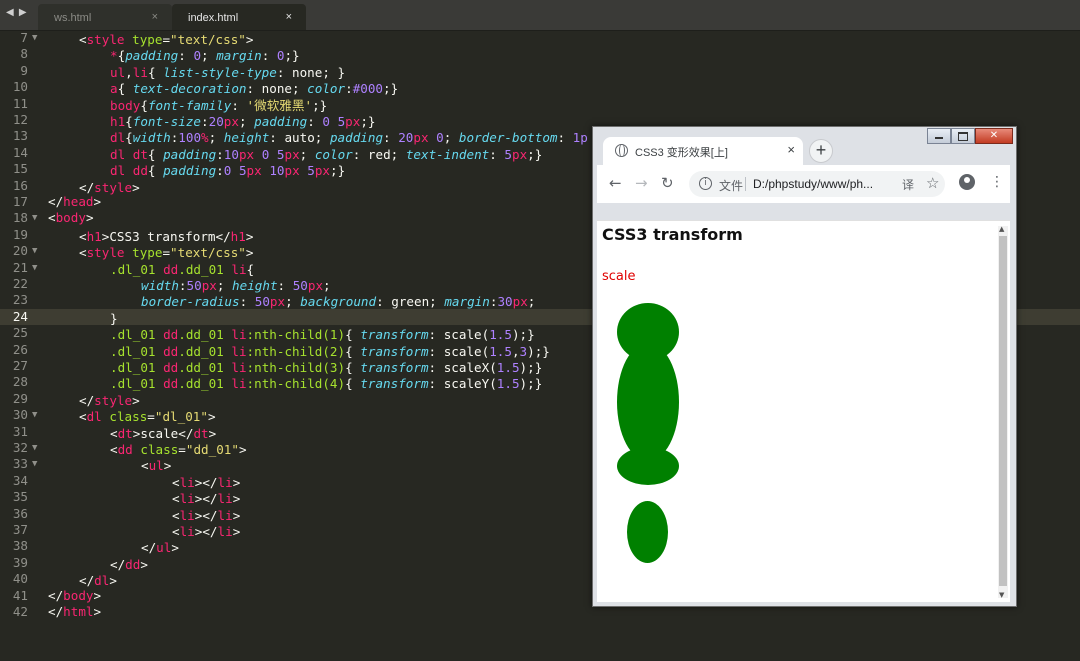 The image size is (1080, 661). Describe the element at coordinates (239, 17) in the screenshot. I see `editor-tab-index-html: index.html ×` at that location.